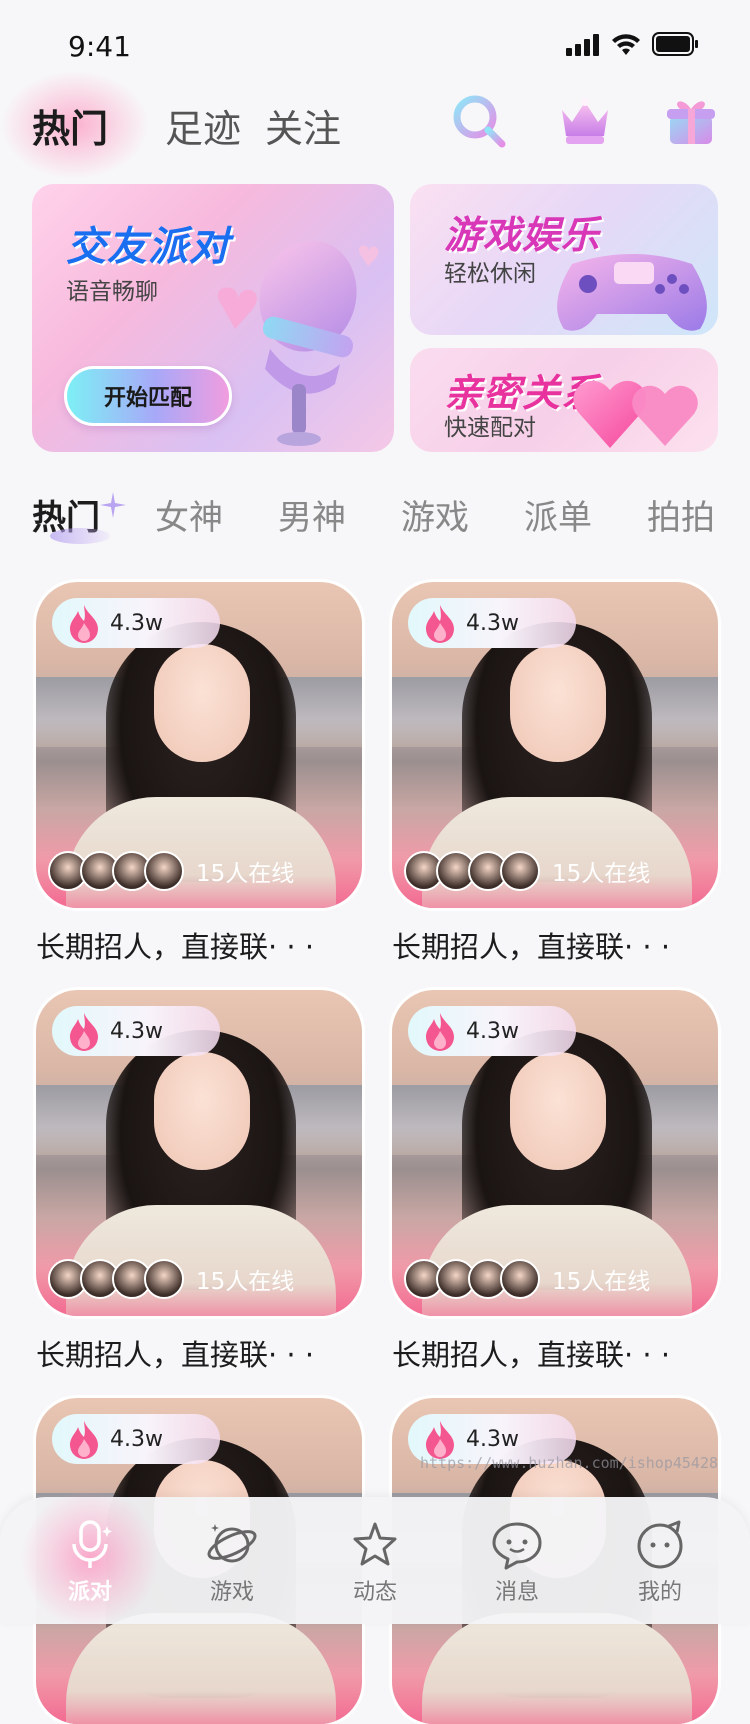  What do you see at coordinates (298, 343) in the screenshot?
I see `microphone-illustration` at bounding box center [298, 343].